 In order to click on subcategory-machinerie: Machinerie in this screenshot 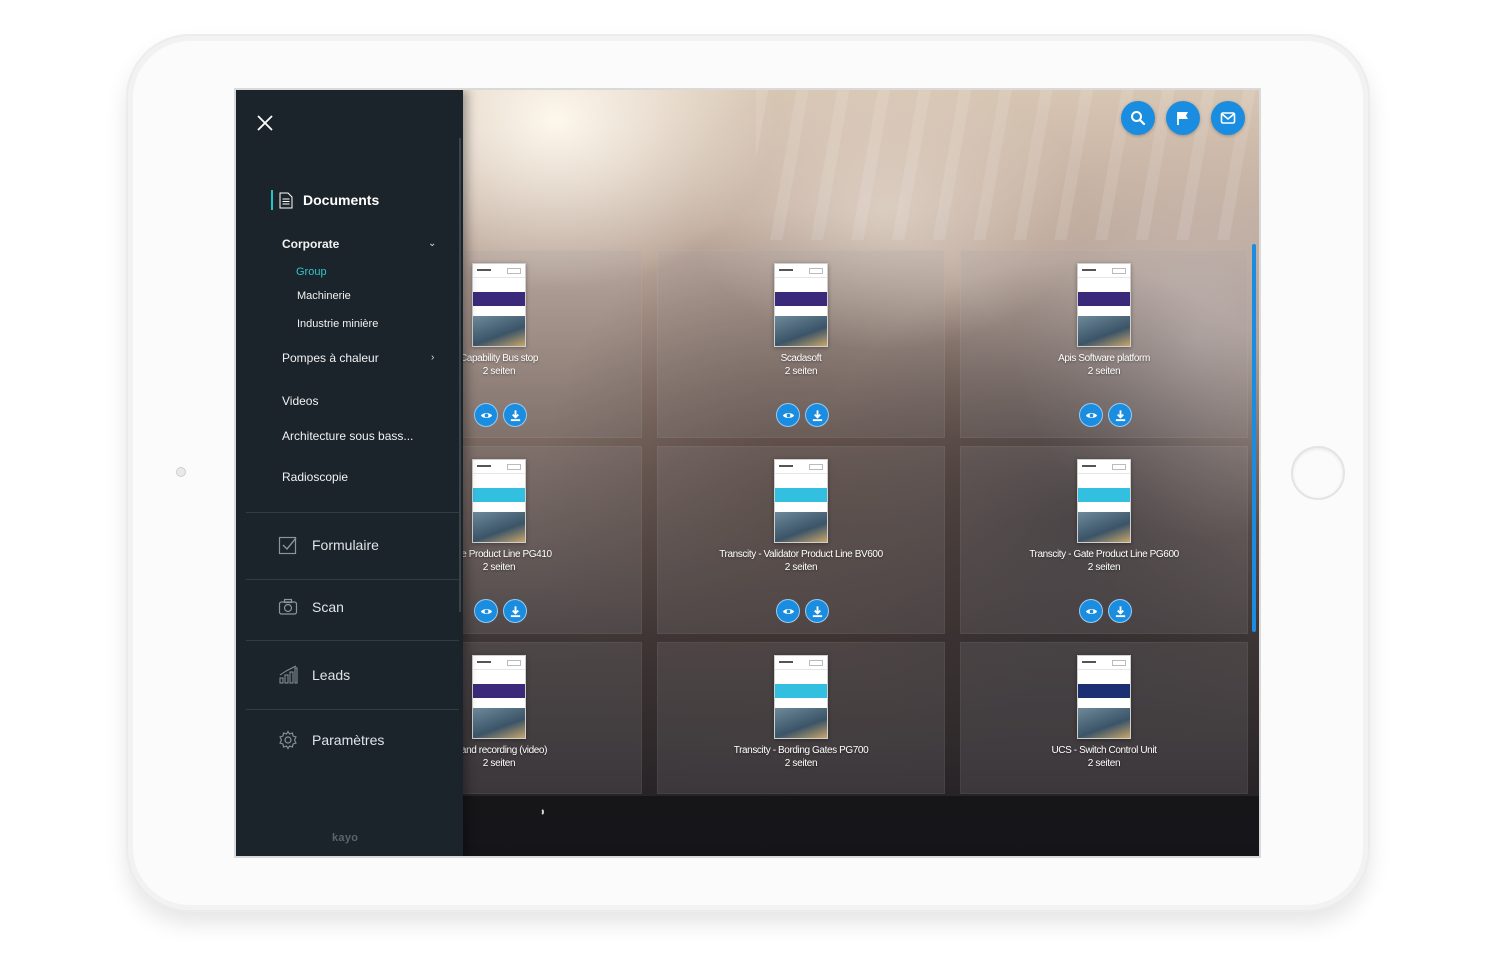, I will do `click(324, 296)`.